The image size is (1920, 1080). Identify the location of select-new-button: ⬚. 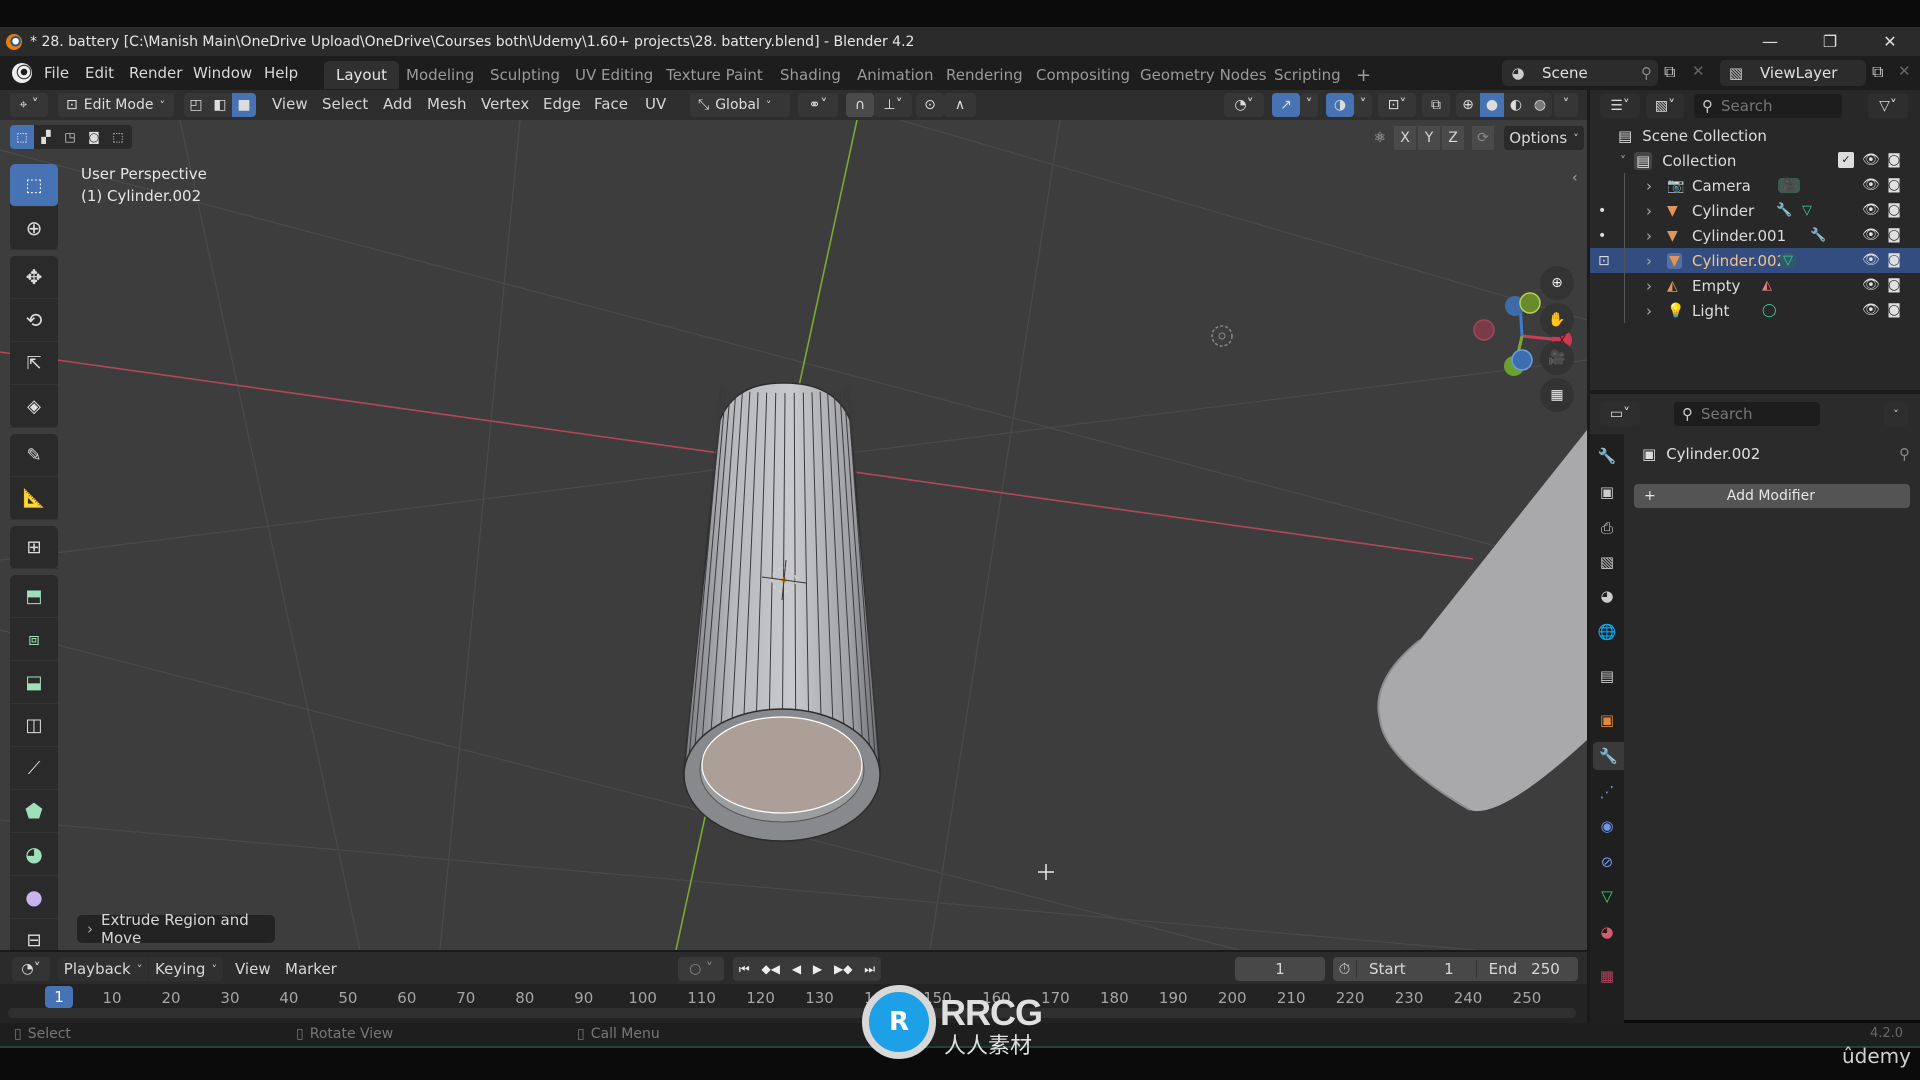
(22, 137).